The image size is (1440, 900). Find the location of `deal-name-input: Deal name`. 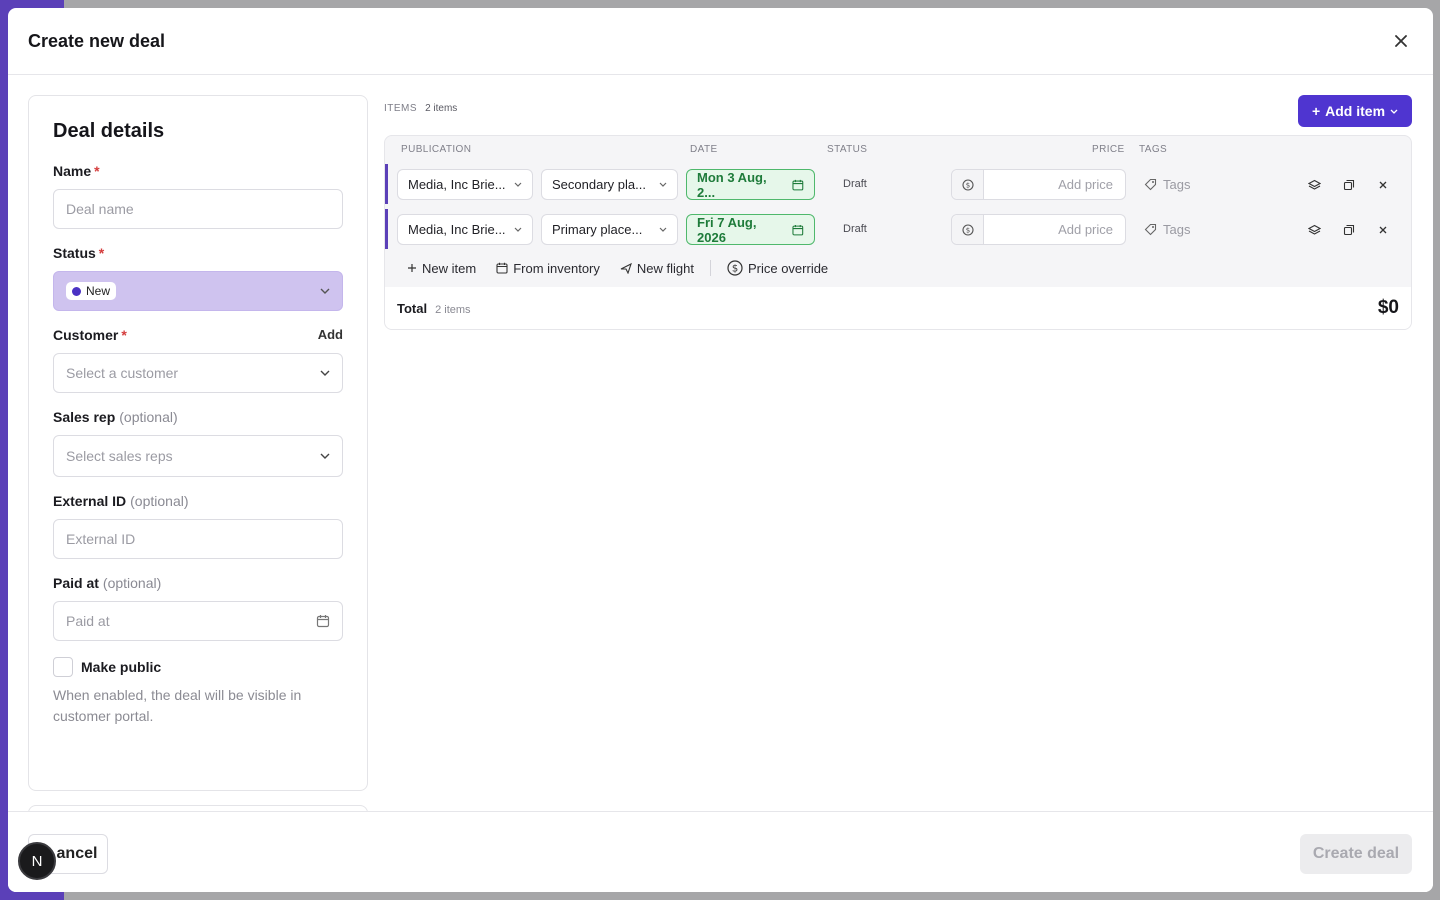

deal-name-input: Deal name is located at coordinates (198, 209).